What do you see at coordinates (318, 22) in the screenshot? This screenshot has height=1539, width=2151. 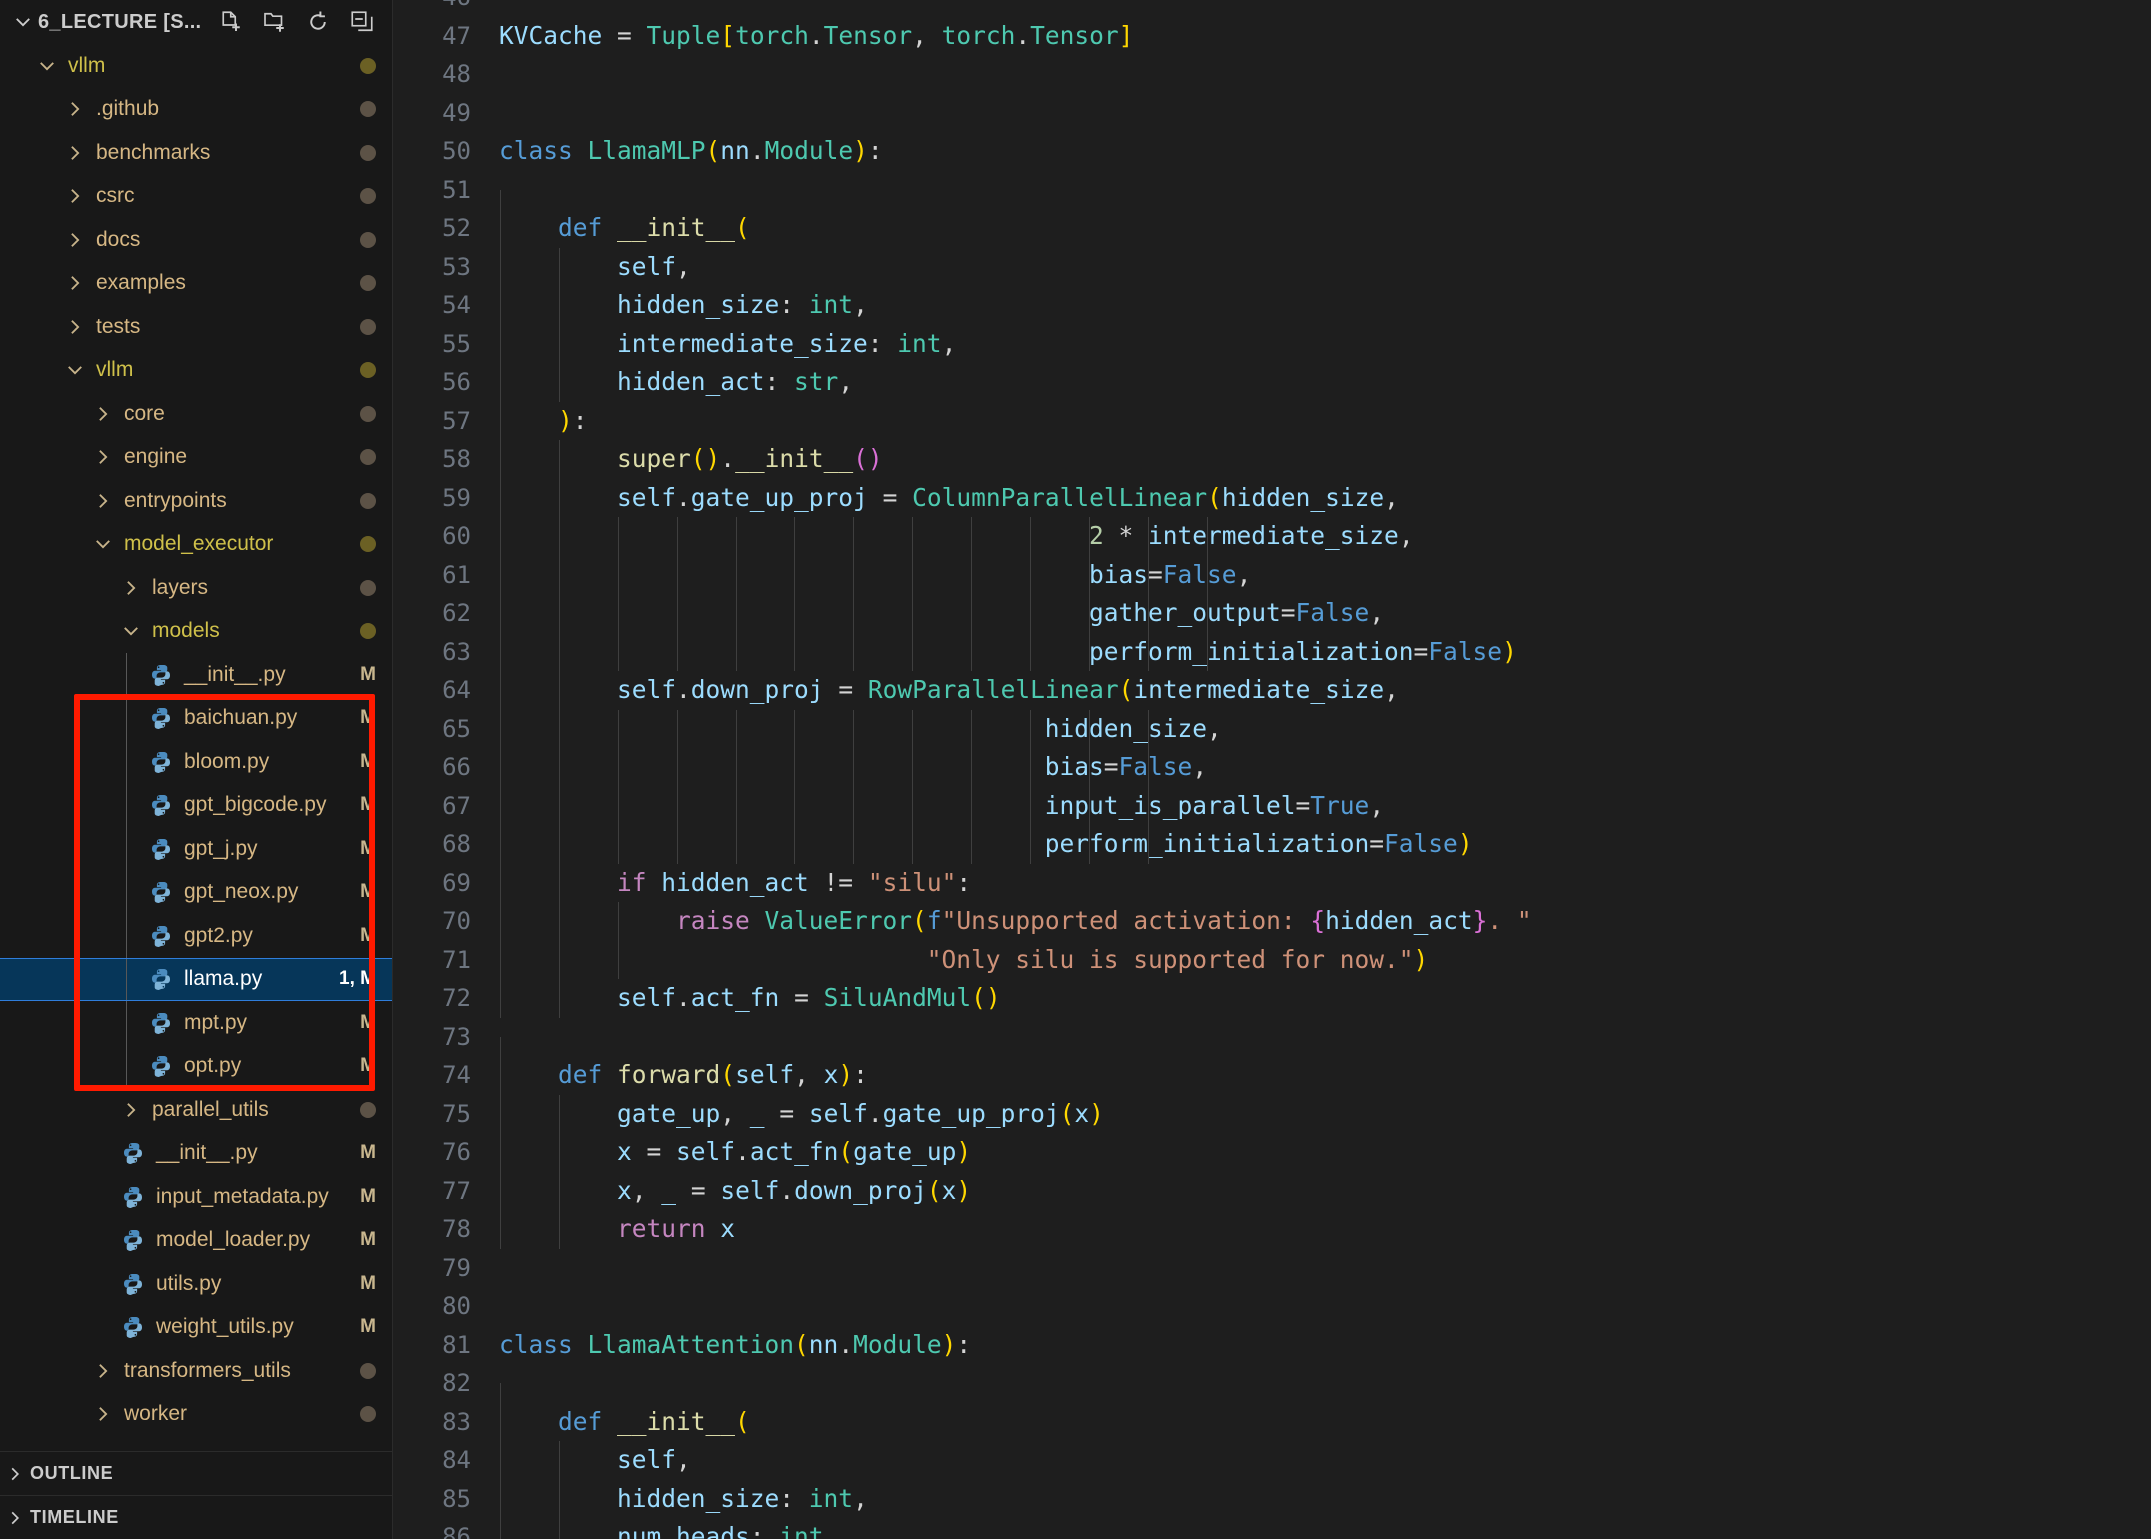 I see `refresh-icon` at bounding box center [318, 22].